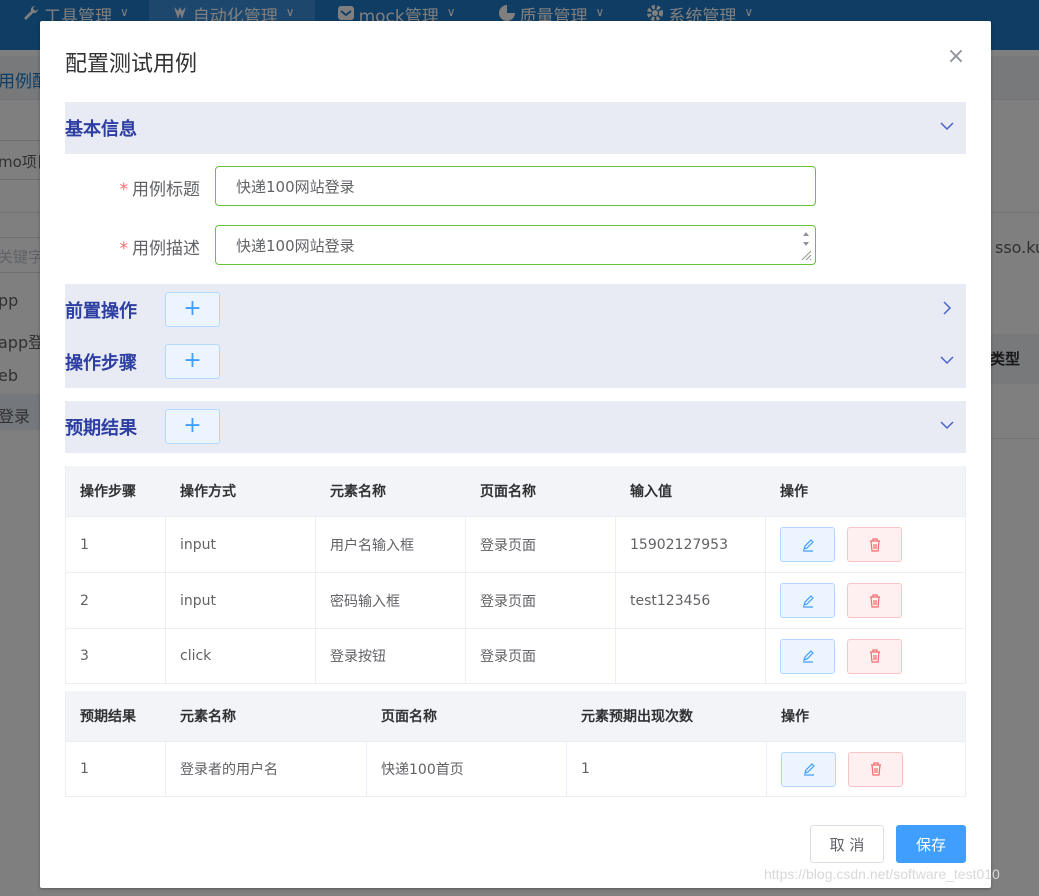 This screenshot has width=1039, height=896. Describe the element at coordinates (101, 363) in the screenshot. I see `section-title: 操作步骤` at that location.